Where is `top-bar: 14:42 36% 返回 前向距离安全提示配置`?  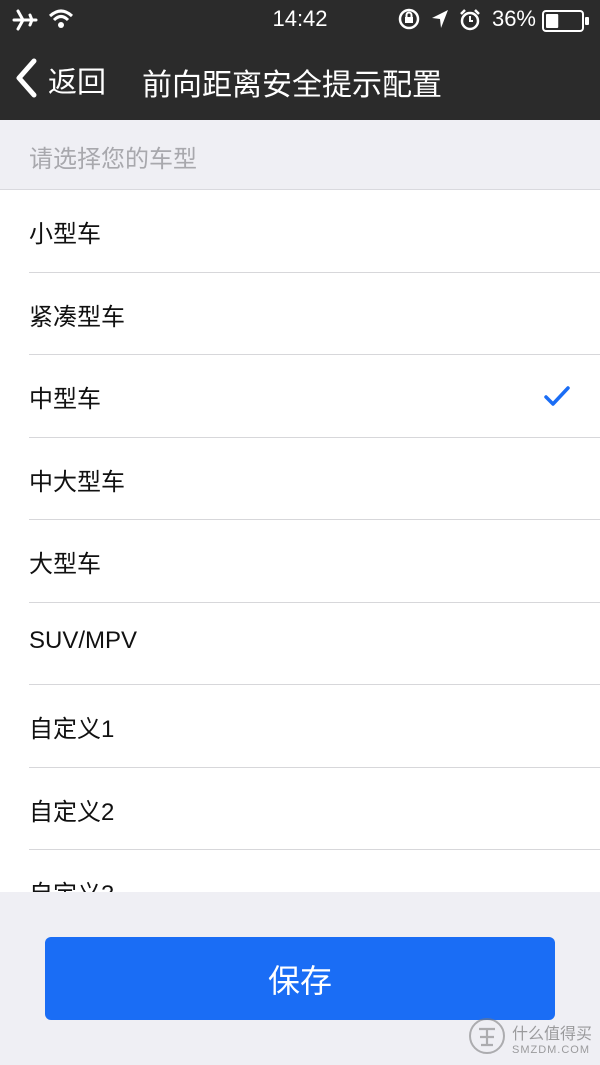 top-bar: 14:42 36% 返回 前向距离安全提示配置 is located at coordinates (300, 60).